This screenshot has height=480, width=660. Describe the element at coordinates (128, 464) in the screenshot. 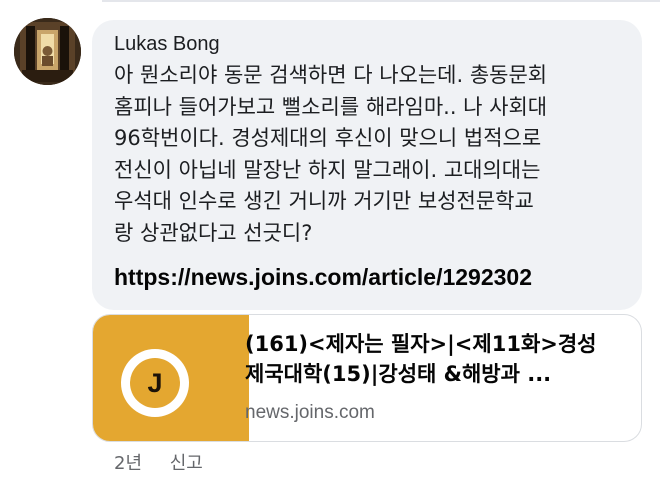

I see `comment-timestamp: 2년` at that location.